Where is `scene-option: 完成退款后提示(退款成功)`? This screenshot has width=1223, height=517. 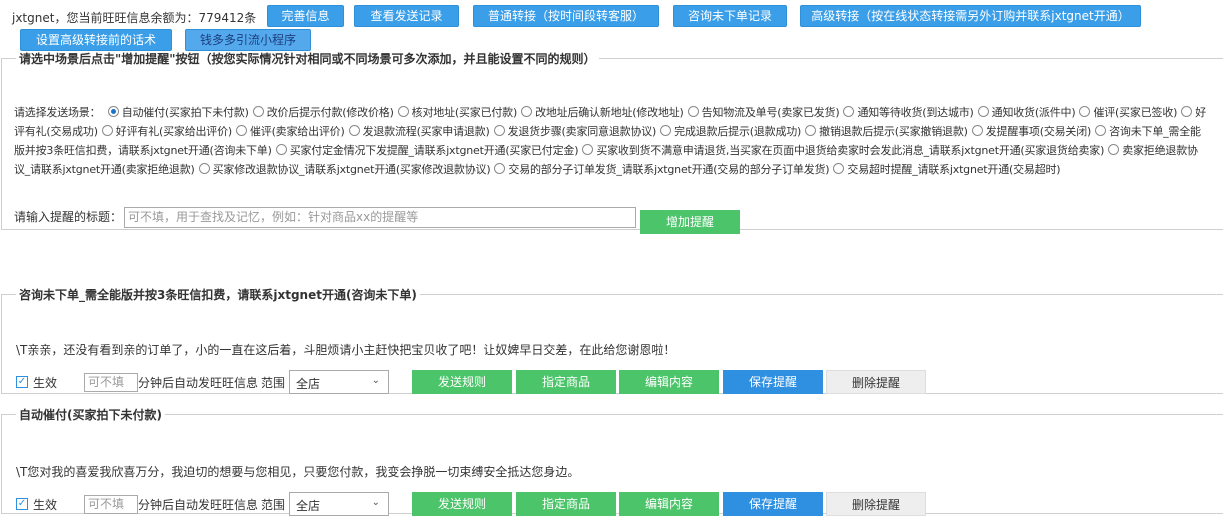 scene-option: 完成退款后提示(退款成功) is located at coordinates (728, 131).